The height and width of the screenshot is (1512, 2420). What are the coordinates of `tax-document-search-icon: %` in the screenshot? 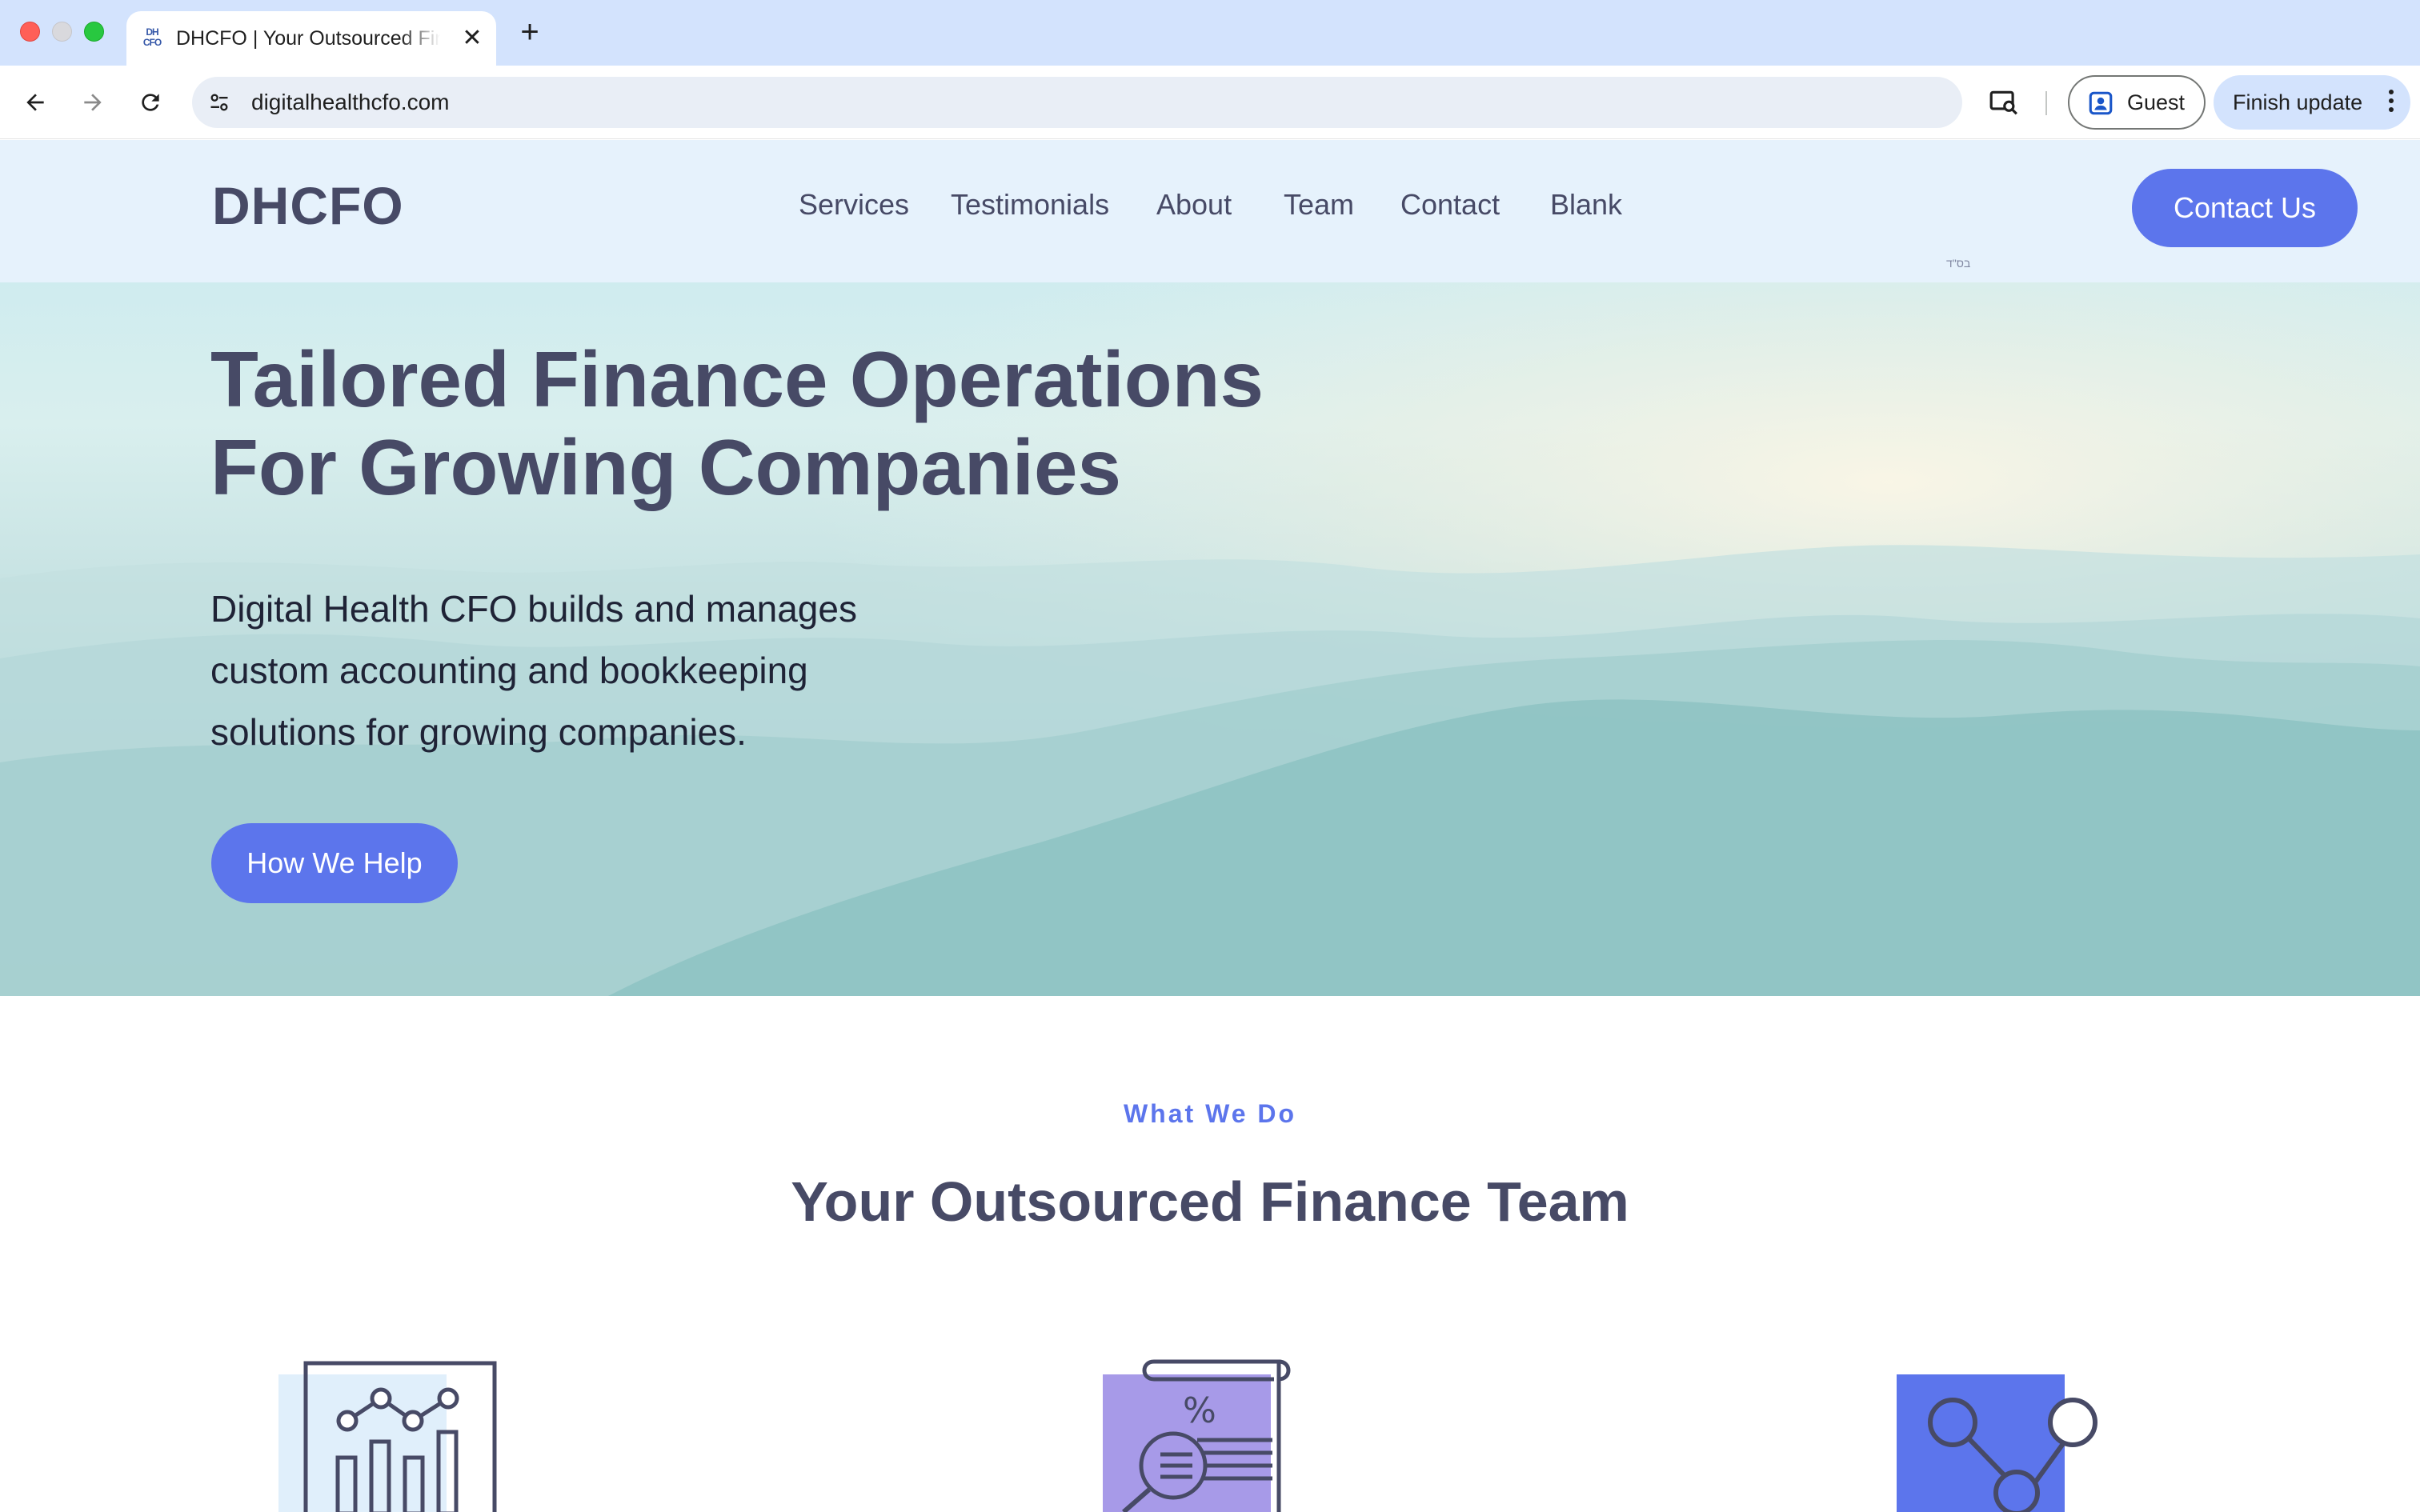 It's located at (1197, 1435).